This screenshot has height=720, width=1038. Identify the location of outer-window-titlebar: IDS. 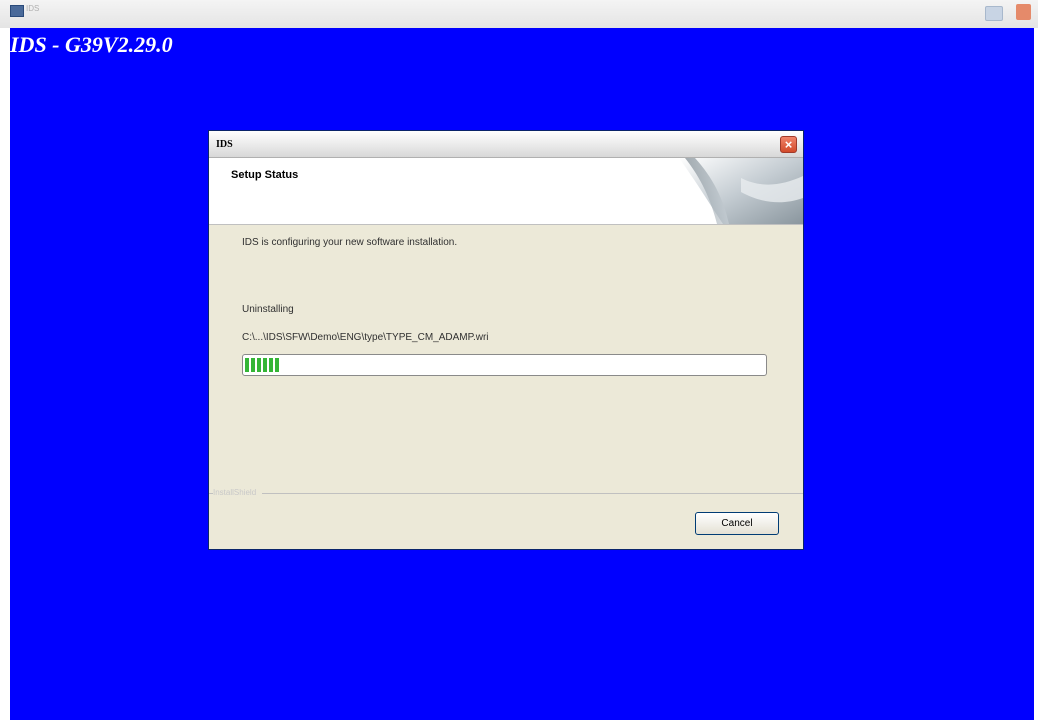
(519, 14).